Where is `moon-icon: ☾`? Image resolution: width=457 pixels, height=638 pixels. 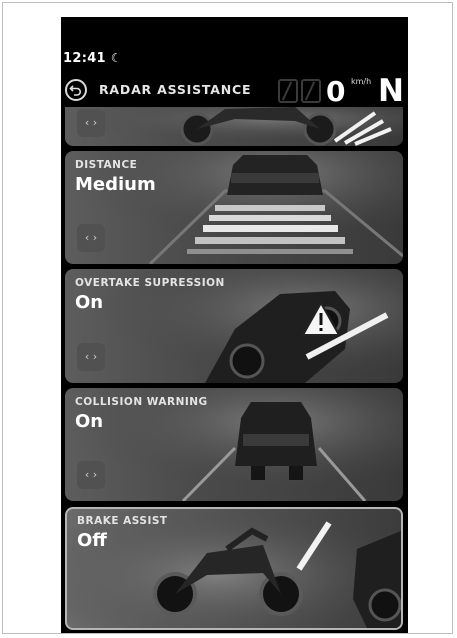 moon-icon: ☾ is located at coordinates (116, 58).